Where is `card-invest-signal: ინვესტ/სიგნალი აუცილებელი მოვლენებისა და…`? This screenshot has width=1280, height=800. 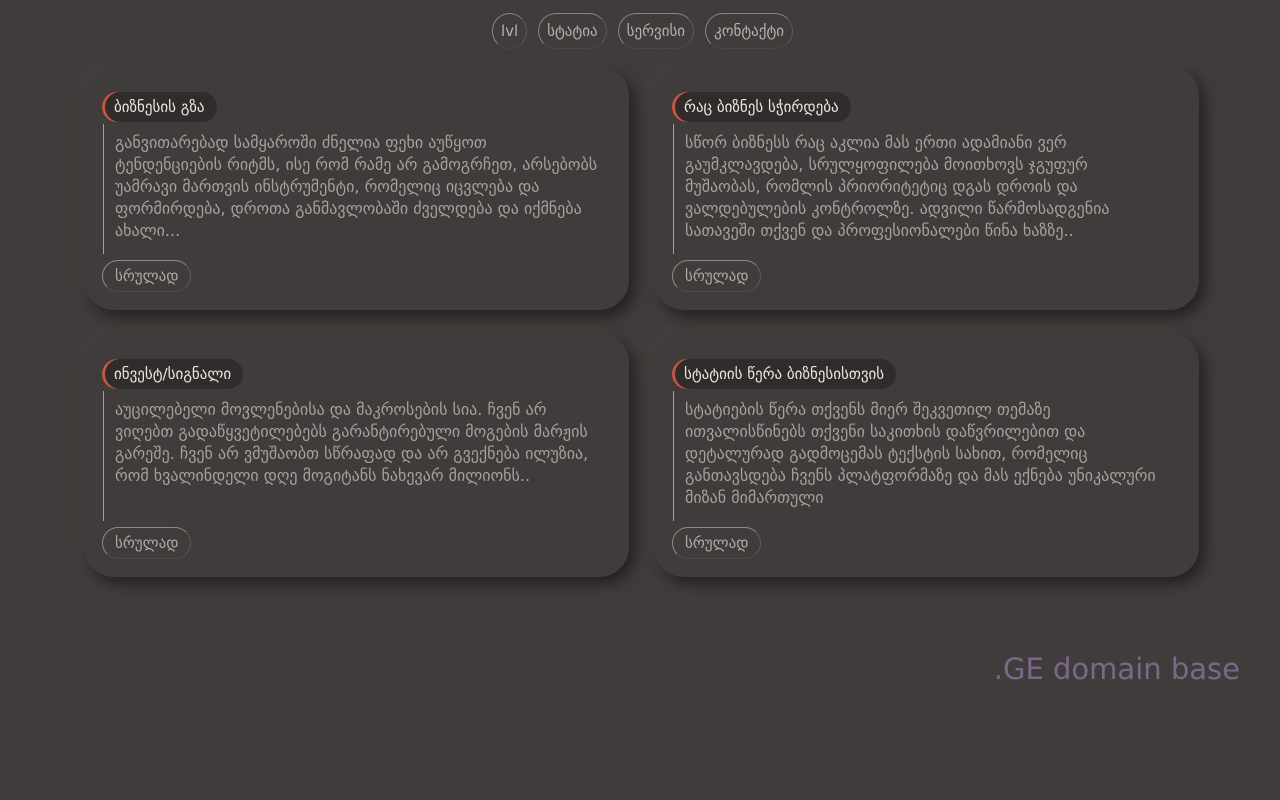 card-invest-signal: ინვესტ/სიგნალი აუცილებელი მოვლენებისა და… is located at coordinates (356, 455).